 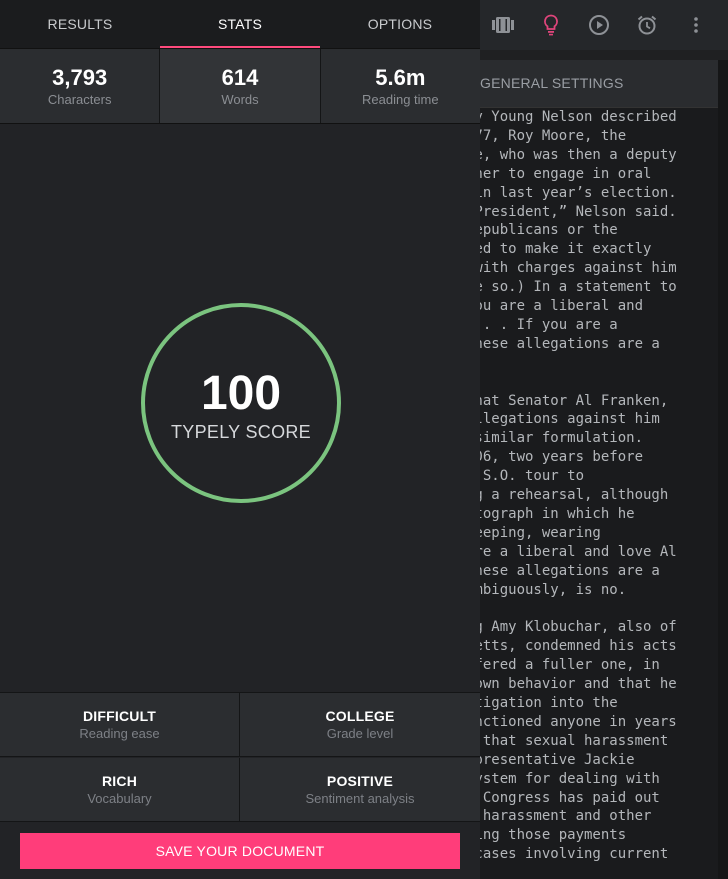 I want to click on stat-words: 614 Words, so click(x=240, y=86).